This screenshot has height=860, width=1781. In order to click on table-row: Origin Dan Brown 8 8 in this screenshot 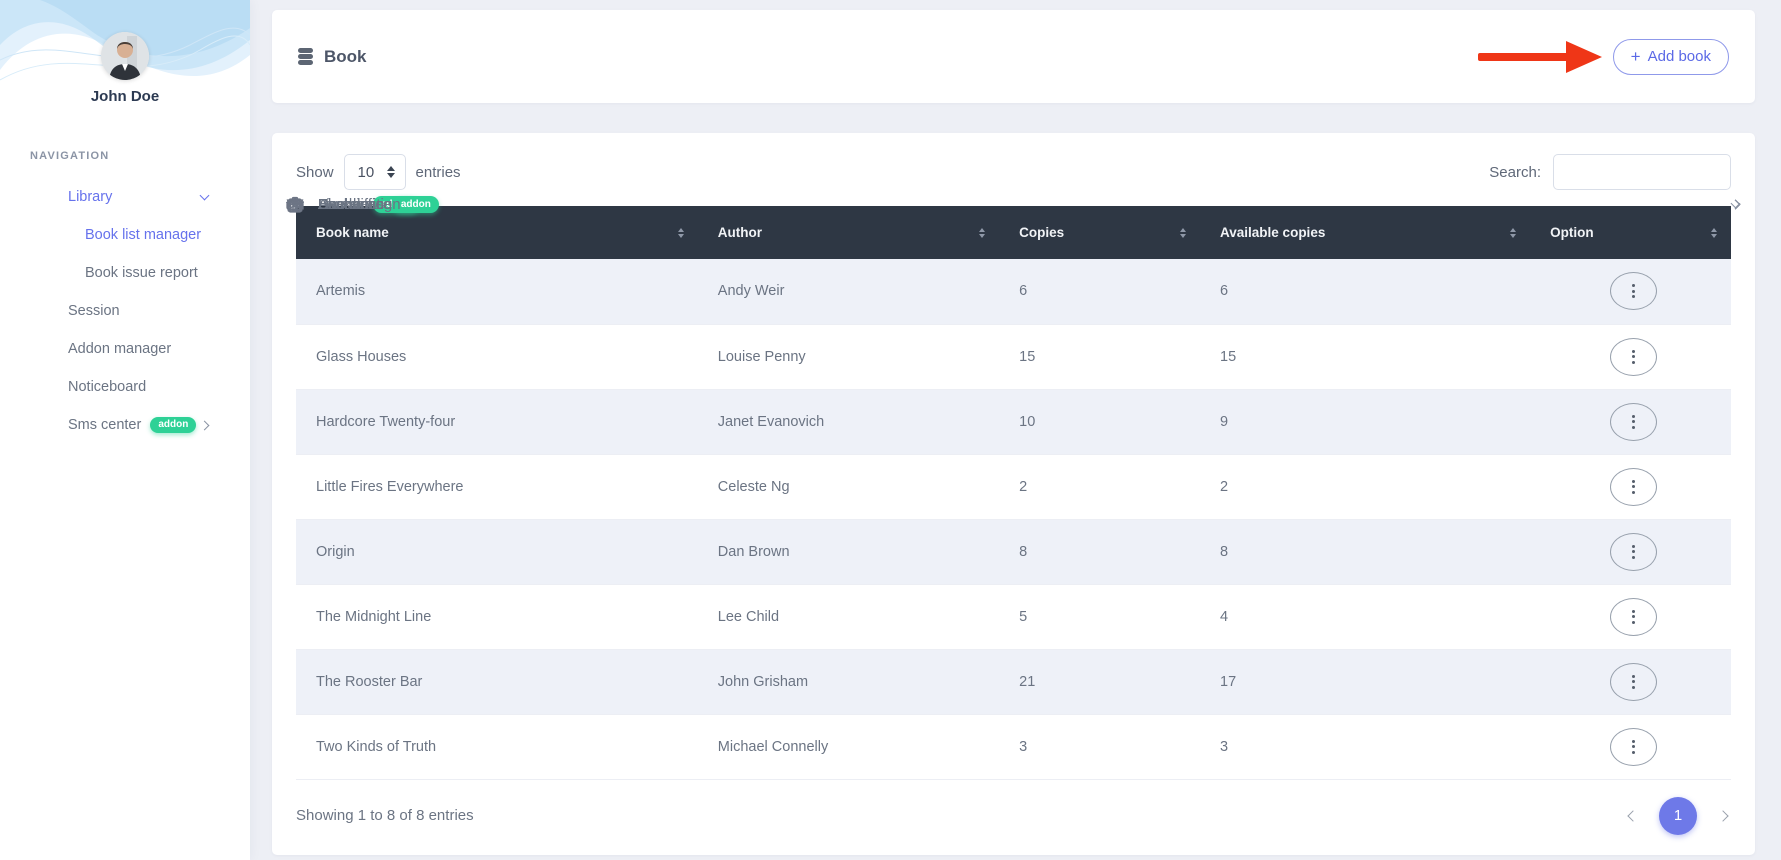, I will do `click(1013, 552)`.